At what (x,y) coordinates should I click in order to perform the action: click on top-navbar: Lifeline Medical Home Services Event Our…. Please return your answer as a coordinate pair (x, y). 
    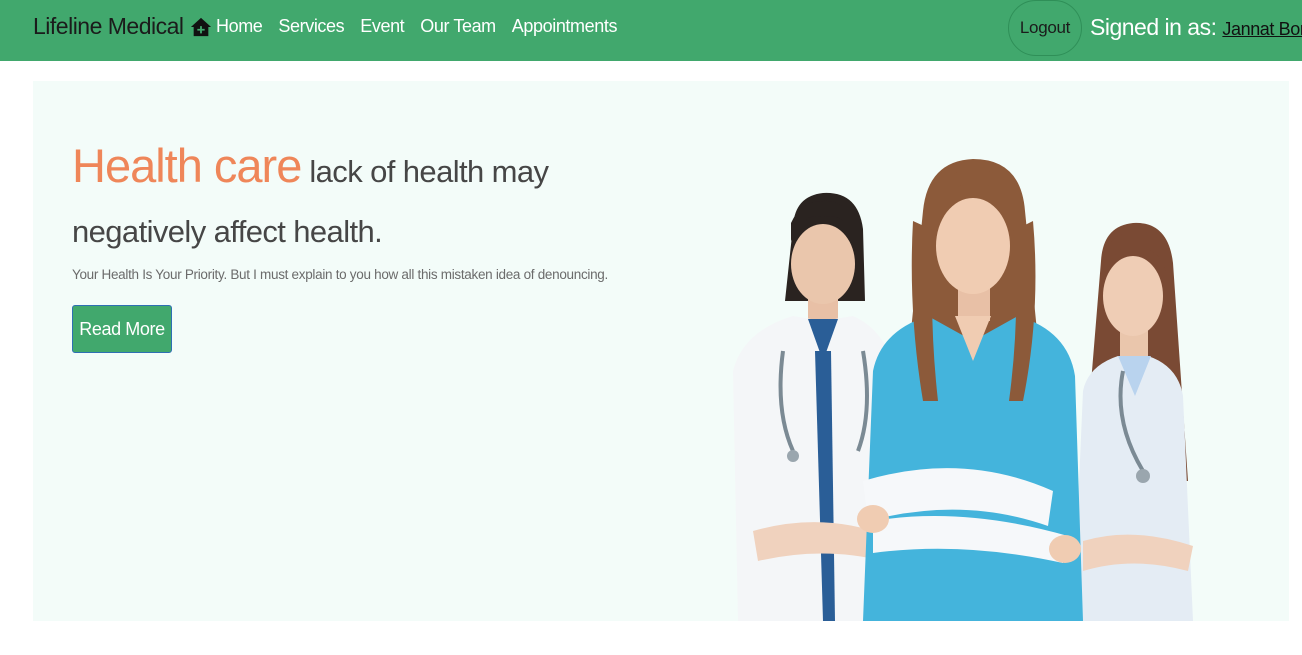
    Looking at the image, I should click on (651, 30).